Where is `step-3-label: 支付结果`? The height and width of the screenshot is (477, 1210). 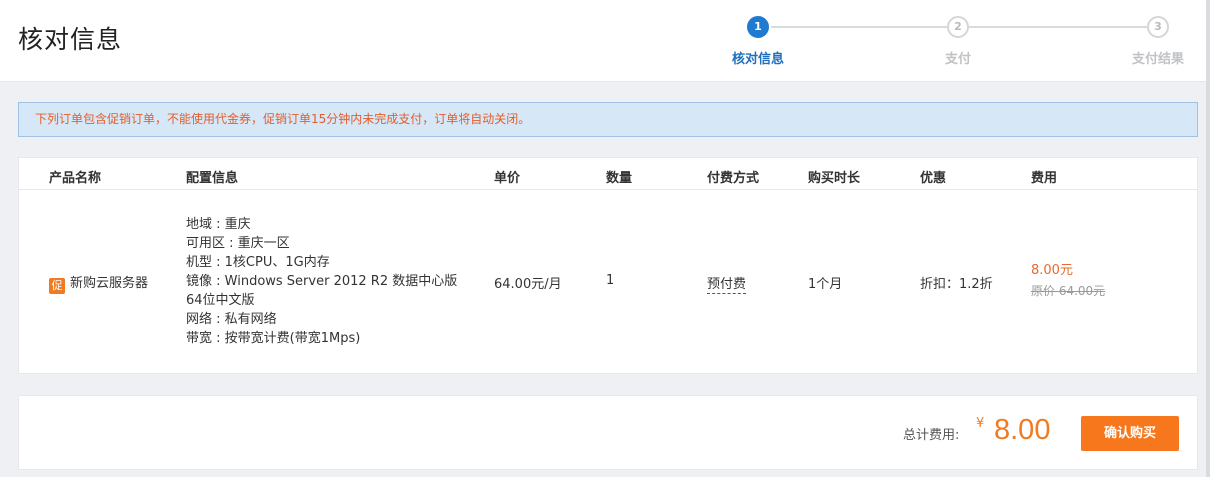
step-3-label: 支付结果 is located at coordinates (1157, 59).